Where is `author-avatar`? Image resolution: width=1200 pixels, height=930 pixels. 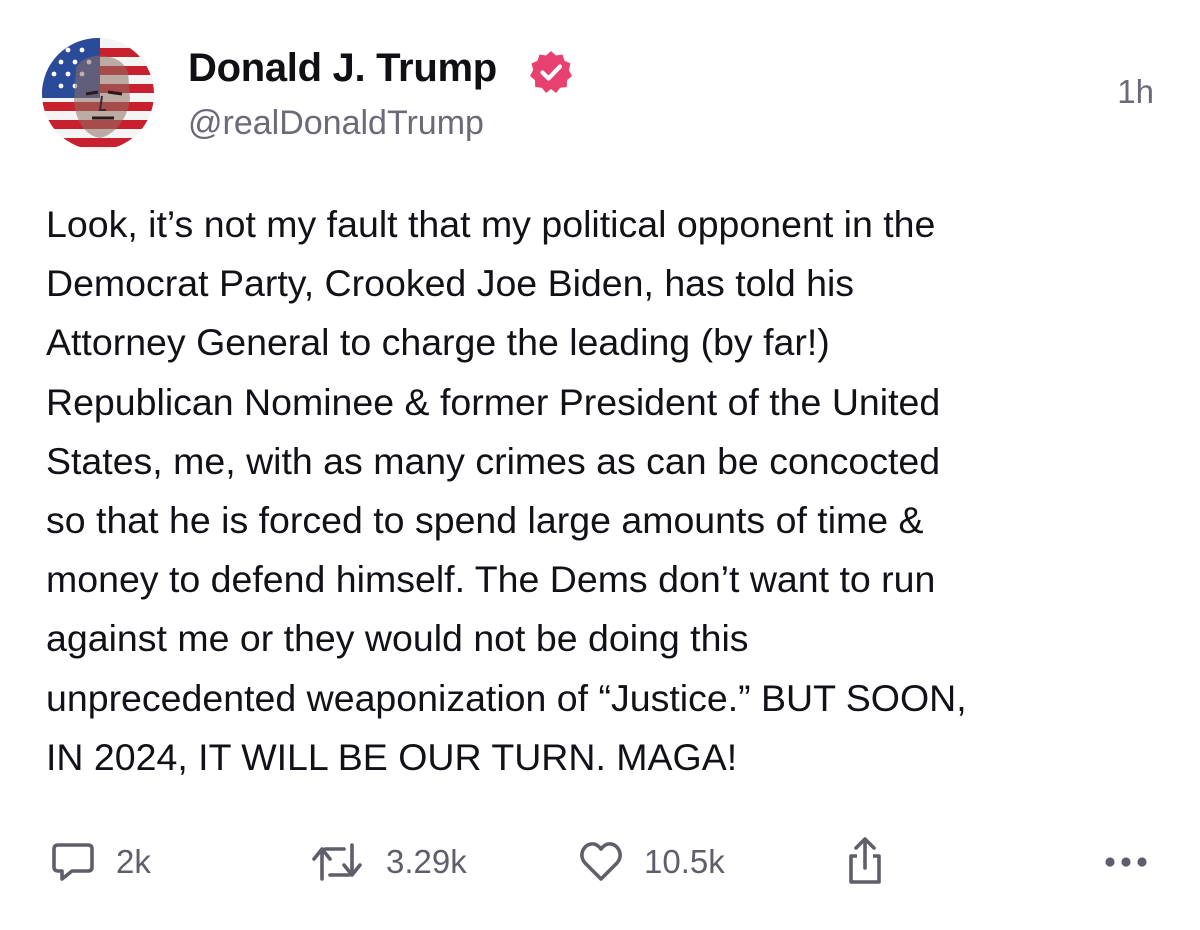
author-avatar is located at coordinates (98, 94).